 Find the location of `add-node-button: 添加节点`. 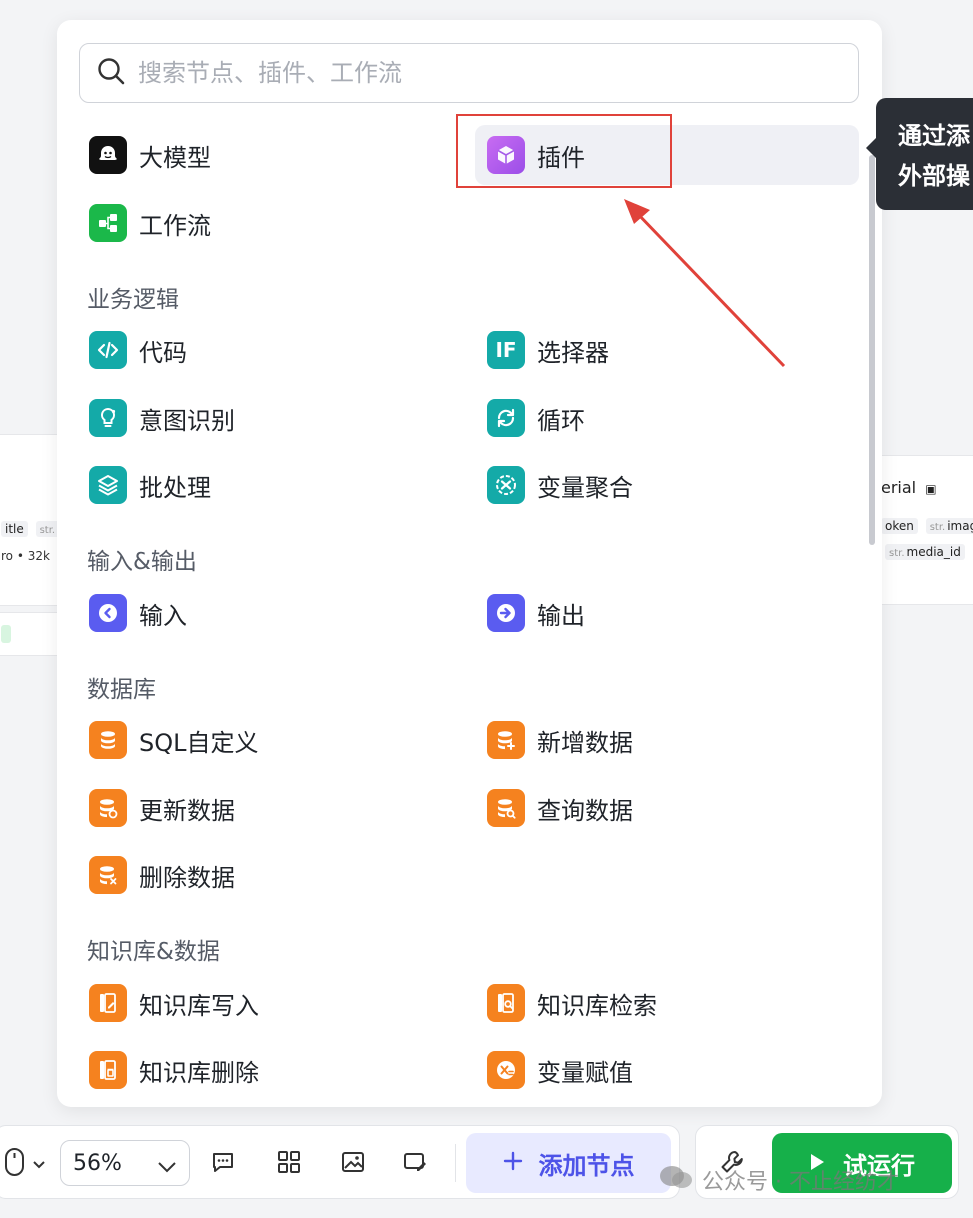

add-node-button: 添加节点 is located at coordinates (568, 1163).